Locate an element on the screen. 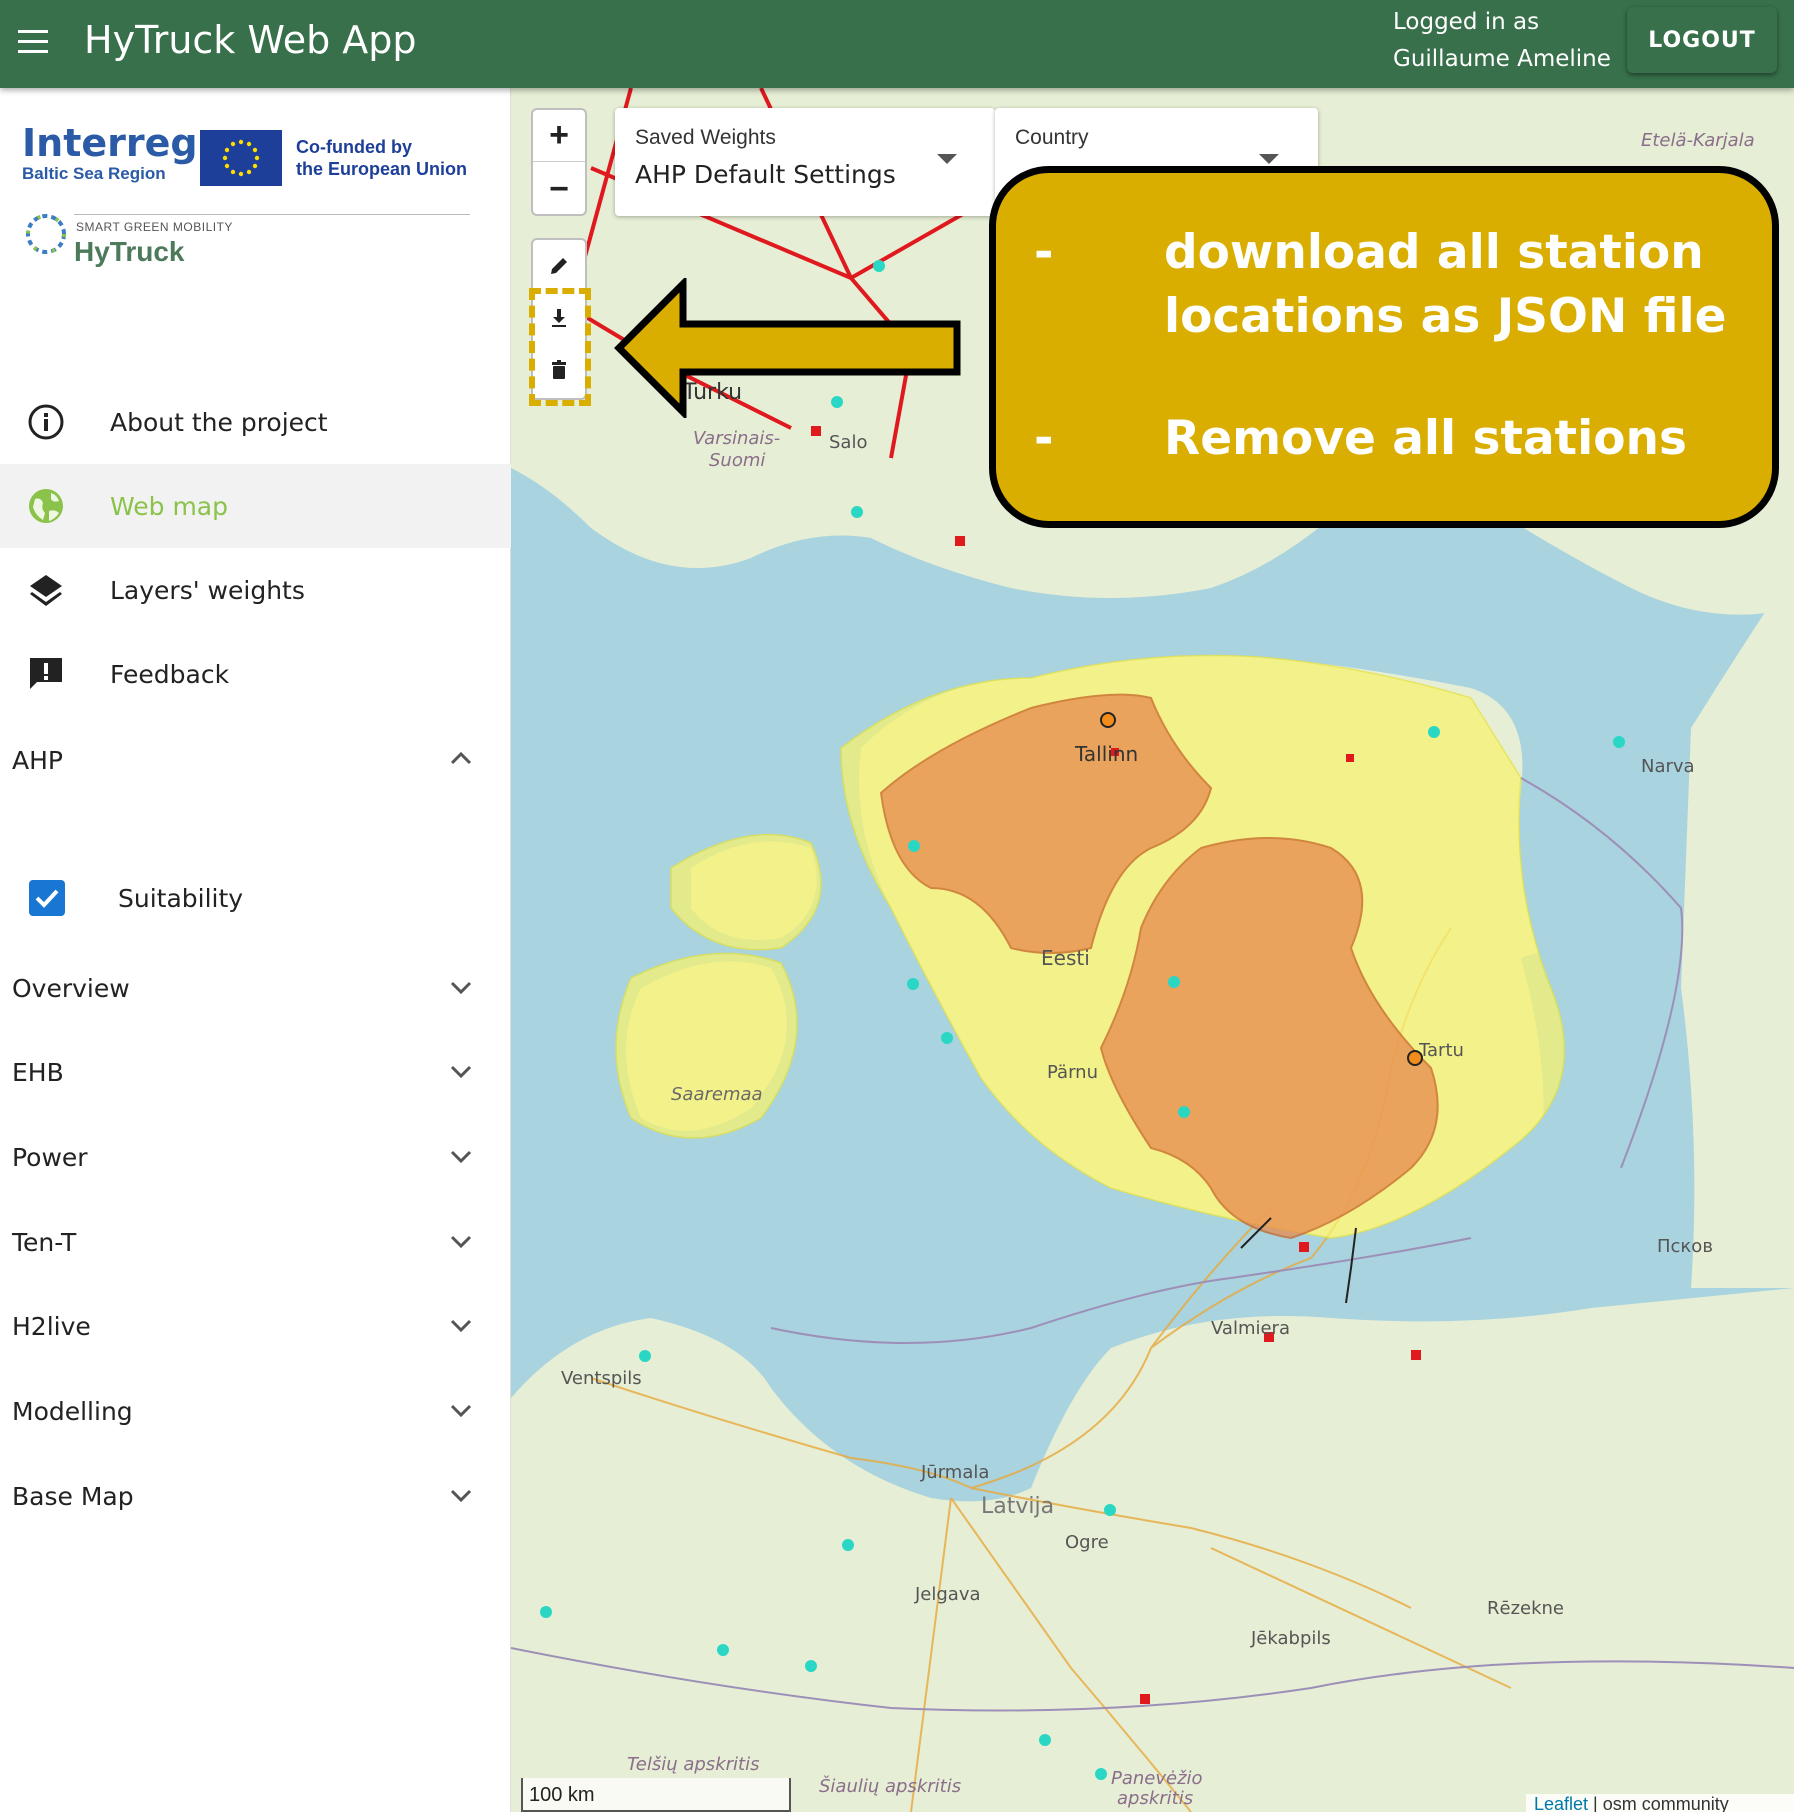 The width and height of the screenshot is (1794, 1812). place-label: Valmiera is located at coordinates (1250, 1328).